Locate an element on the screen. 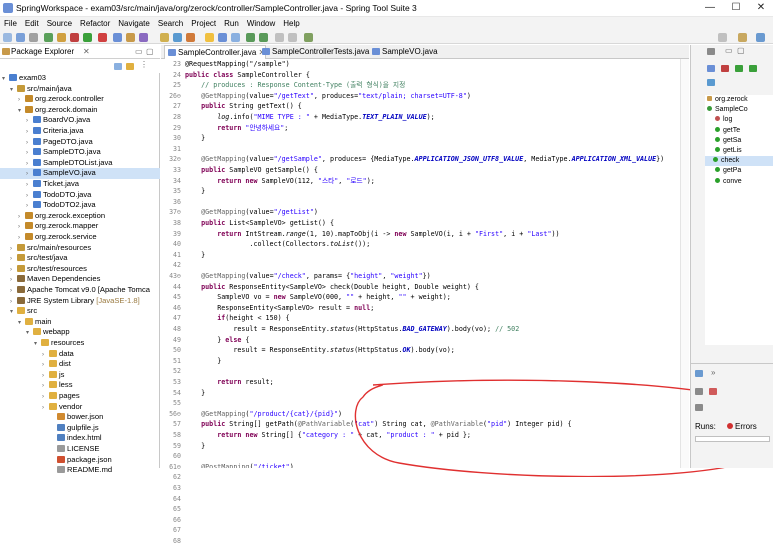 Image resolution: width=773 pixels, height=547 pixels. tree-item: › Apache Tomcat v9.0 [Apache Tomca is located at coordinates (80, 290).